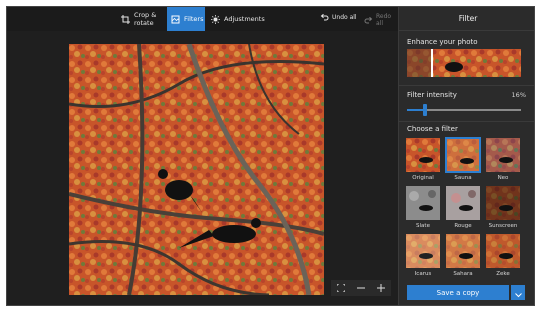  What do you see at coordinates (194, 19) in the screenshot?
I see `tab-filters-label: Filters` at bounding box center [194, 19].